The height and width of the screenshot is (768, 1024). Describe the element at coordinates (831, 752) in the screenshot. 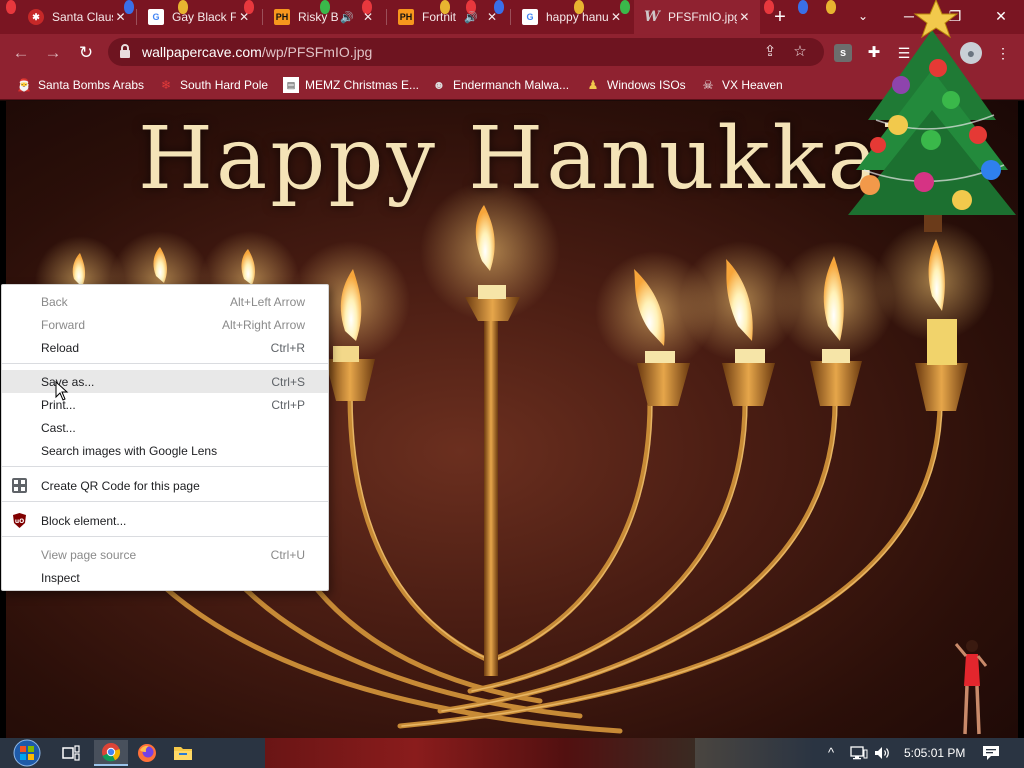

I see `tray-overflow-chevron-icon: ^` at that location.